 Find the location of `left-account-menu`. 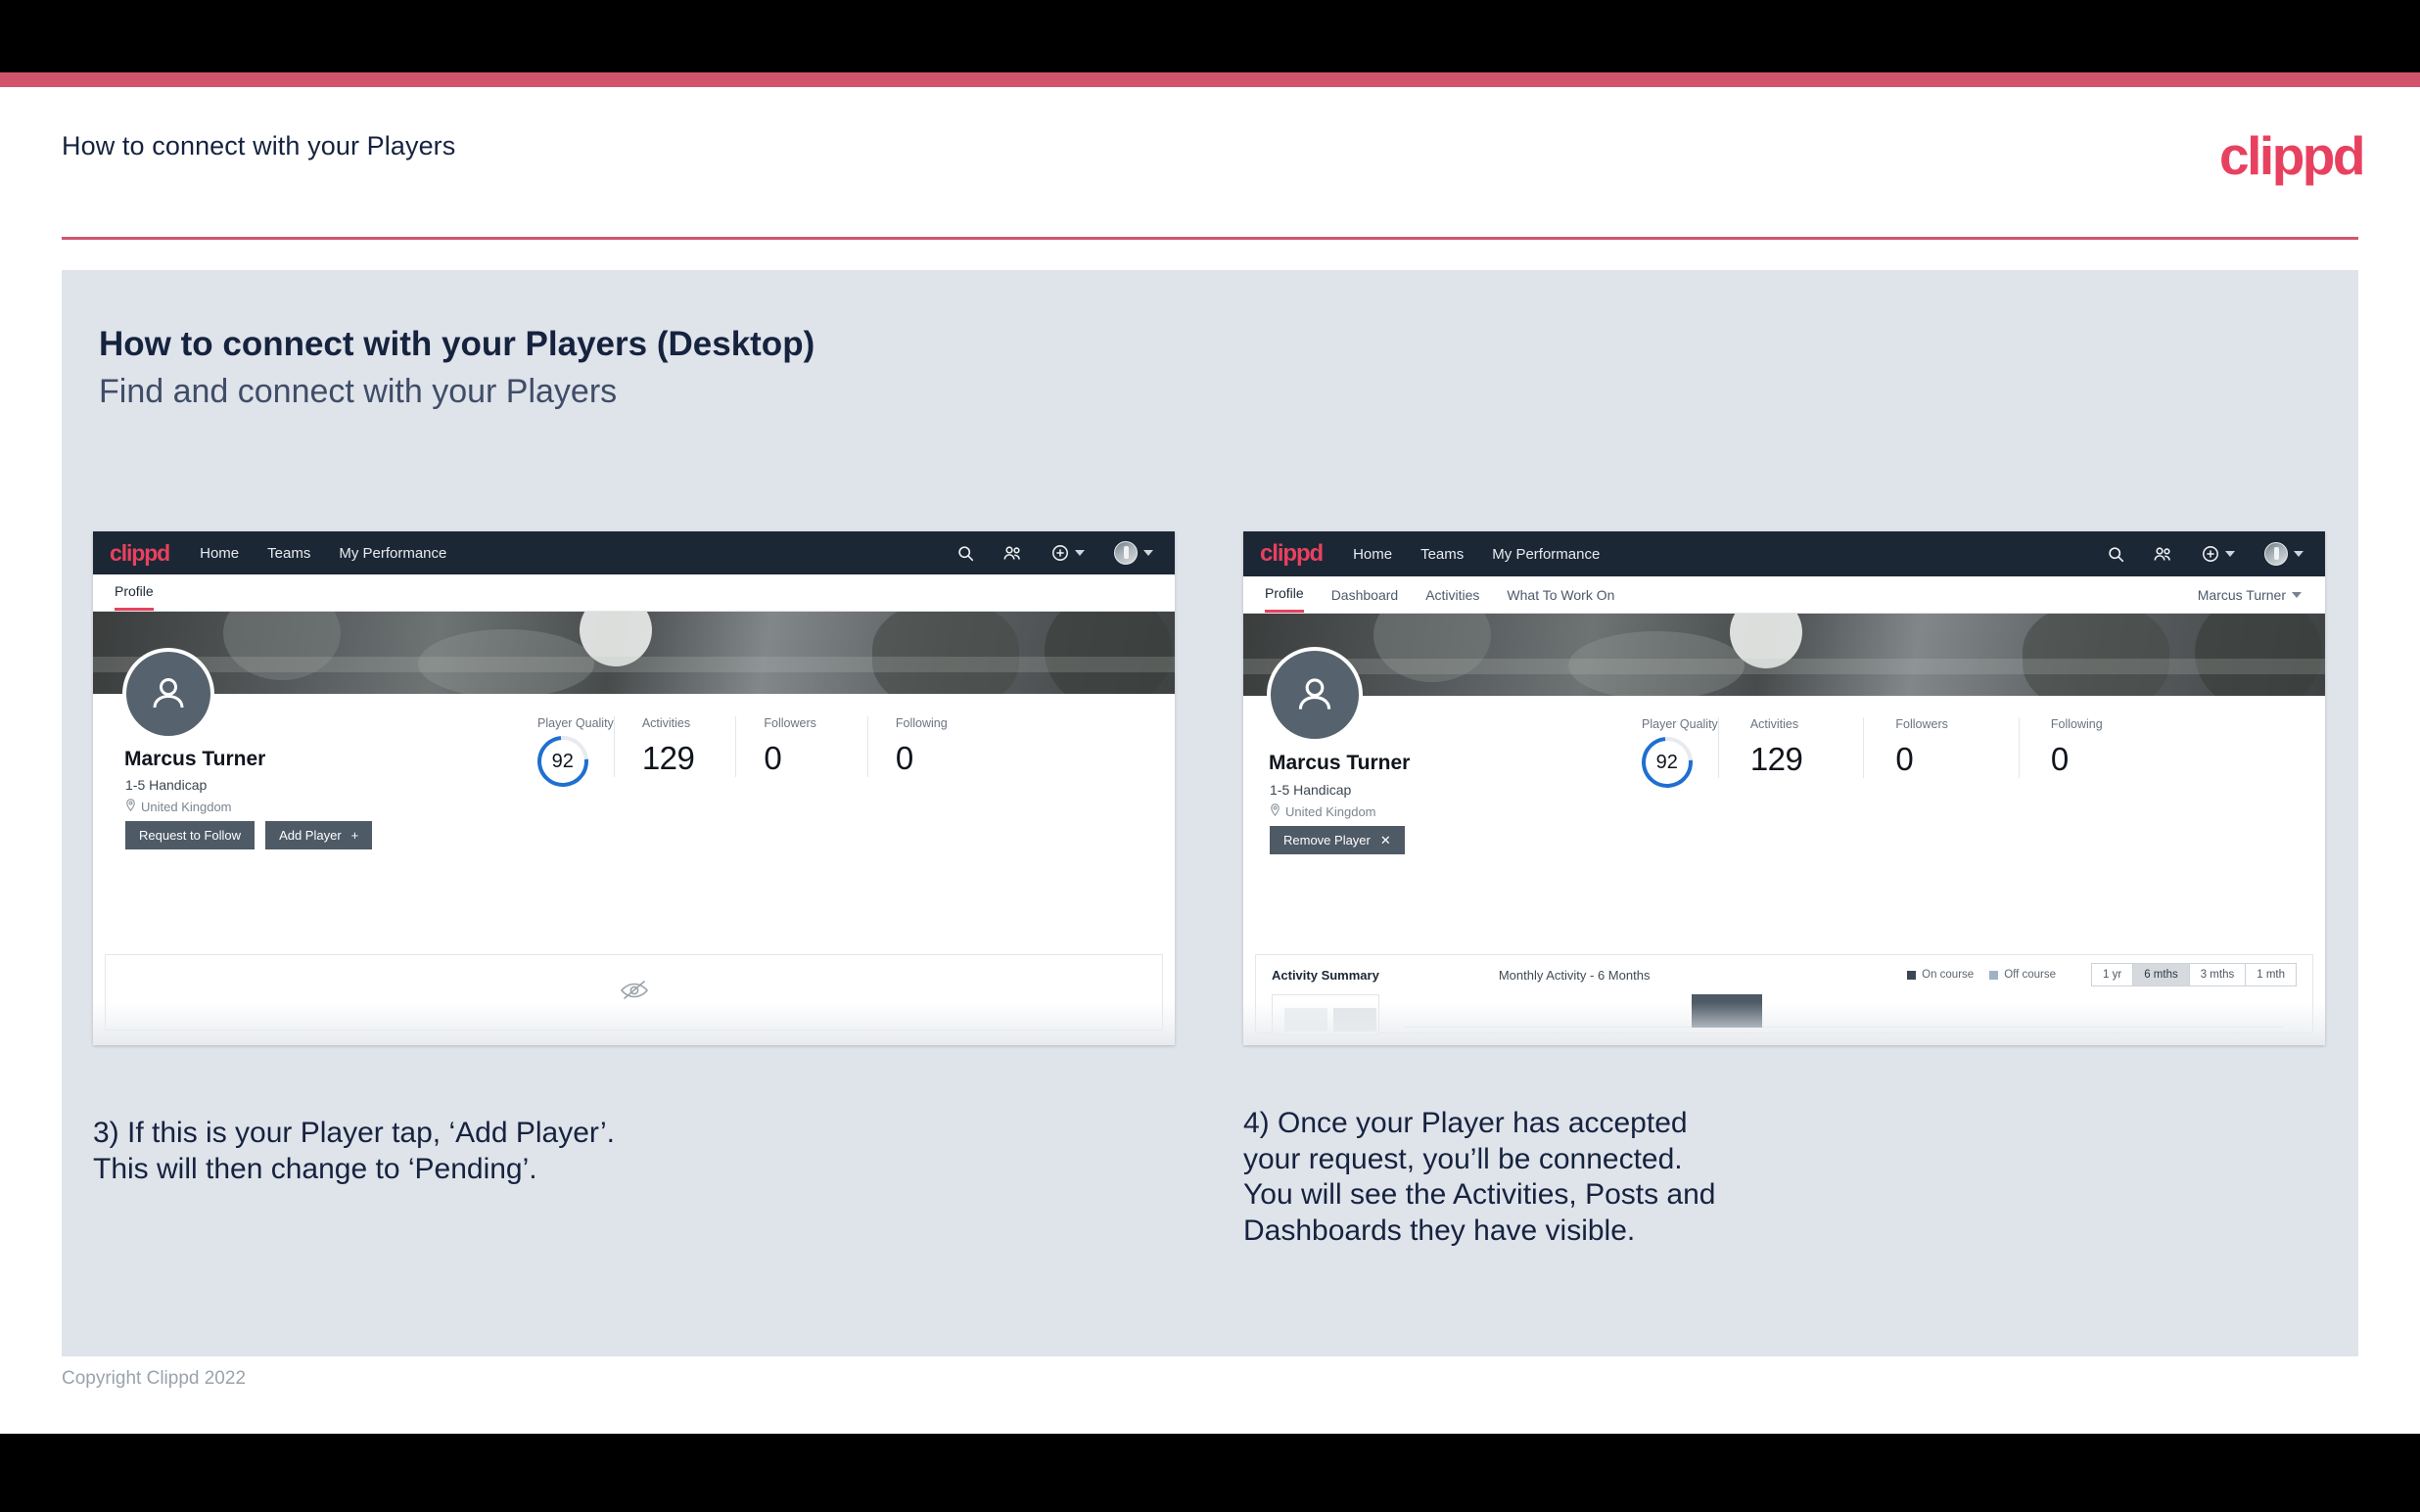

left-account-menu is located at coordinates (1133, 553).